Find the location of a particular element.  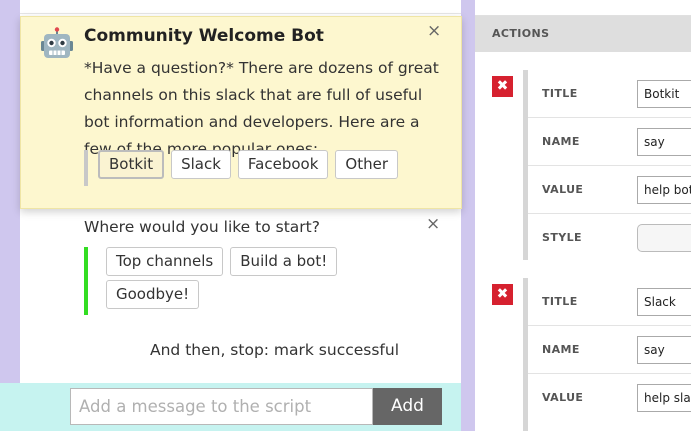

message-input is located at coordinates (221, 406).